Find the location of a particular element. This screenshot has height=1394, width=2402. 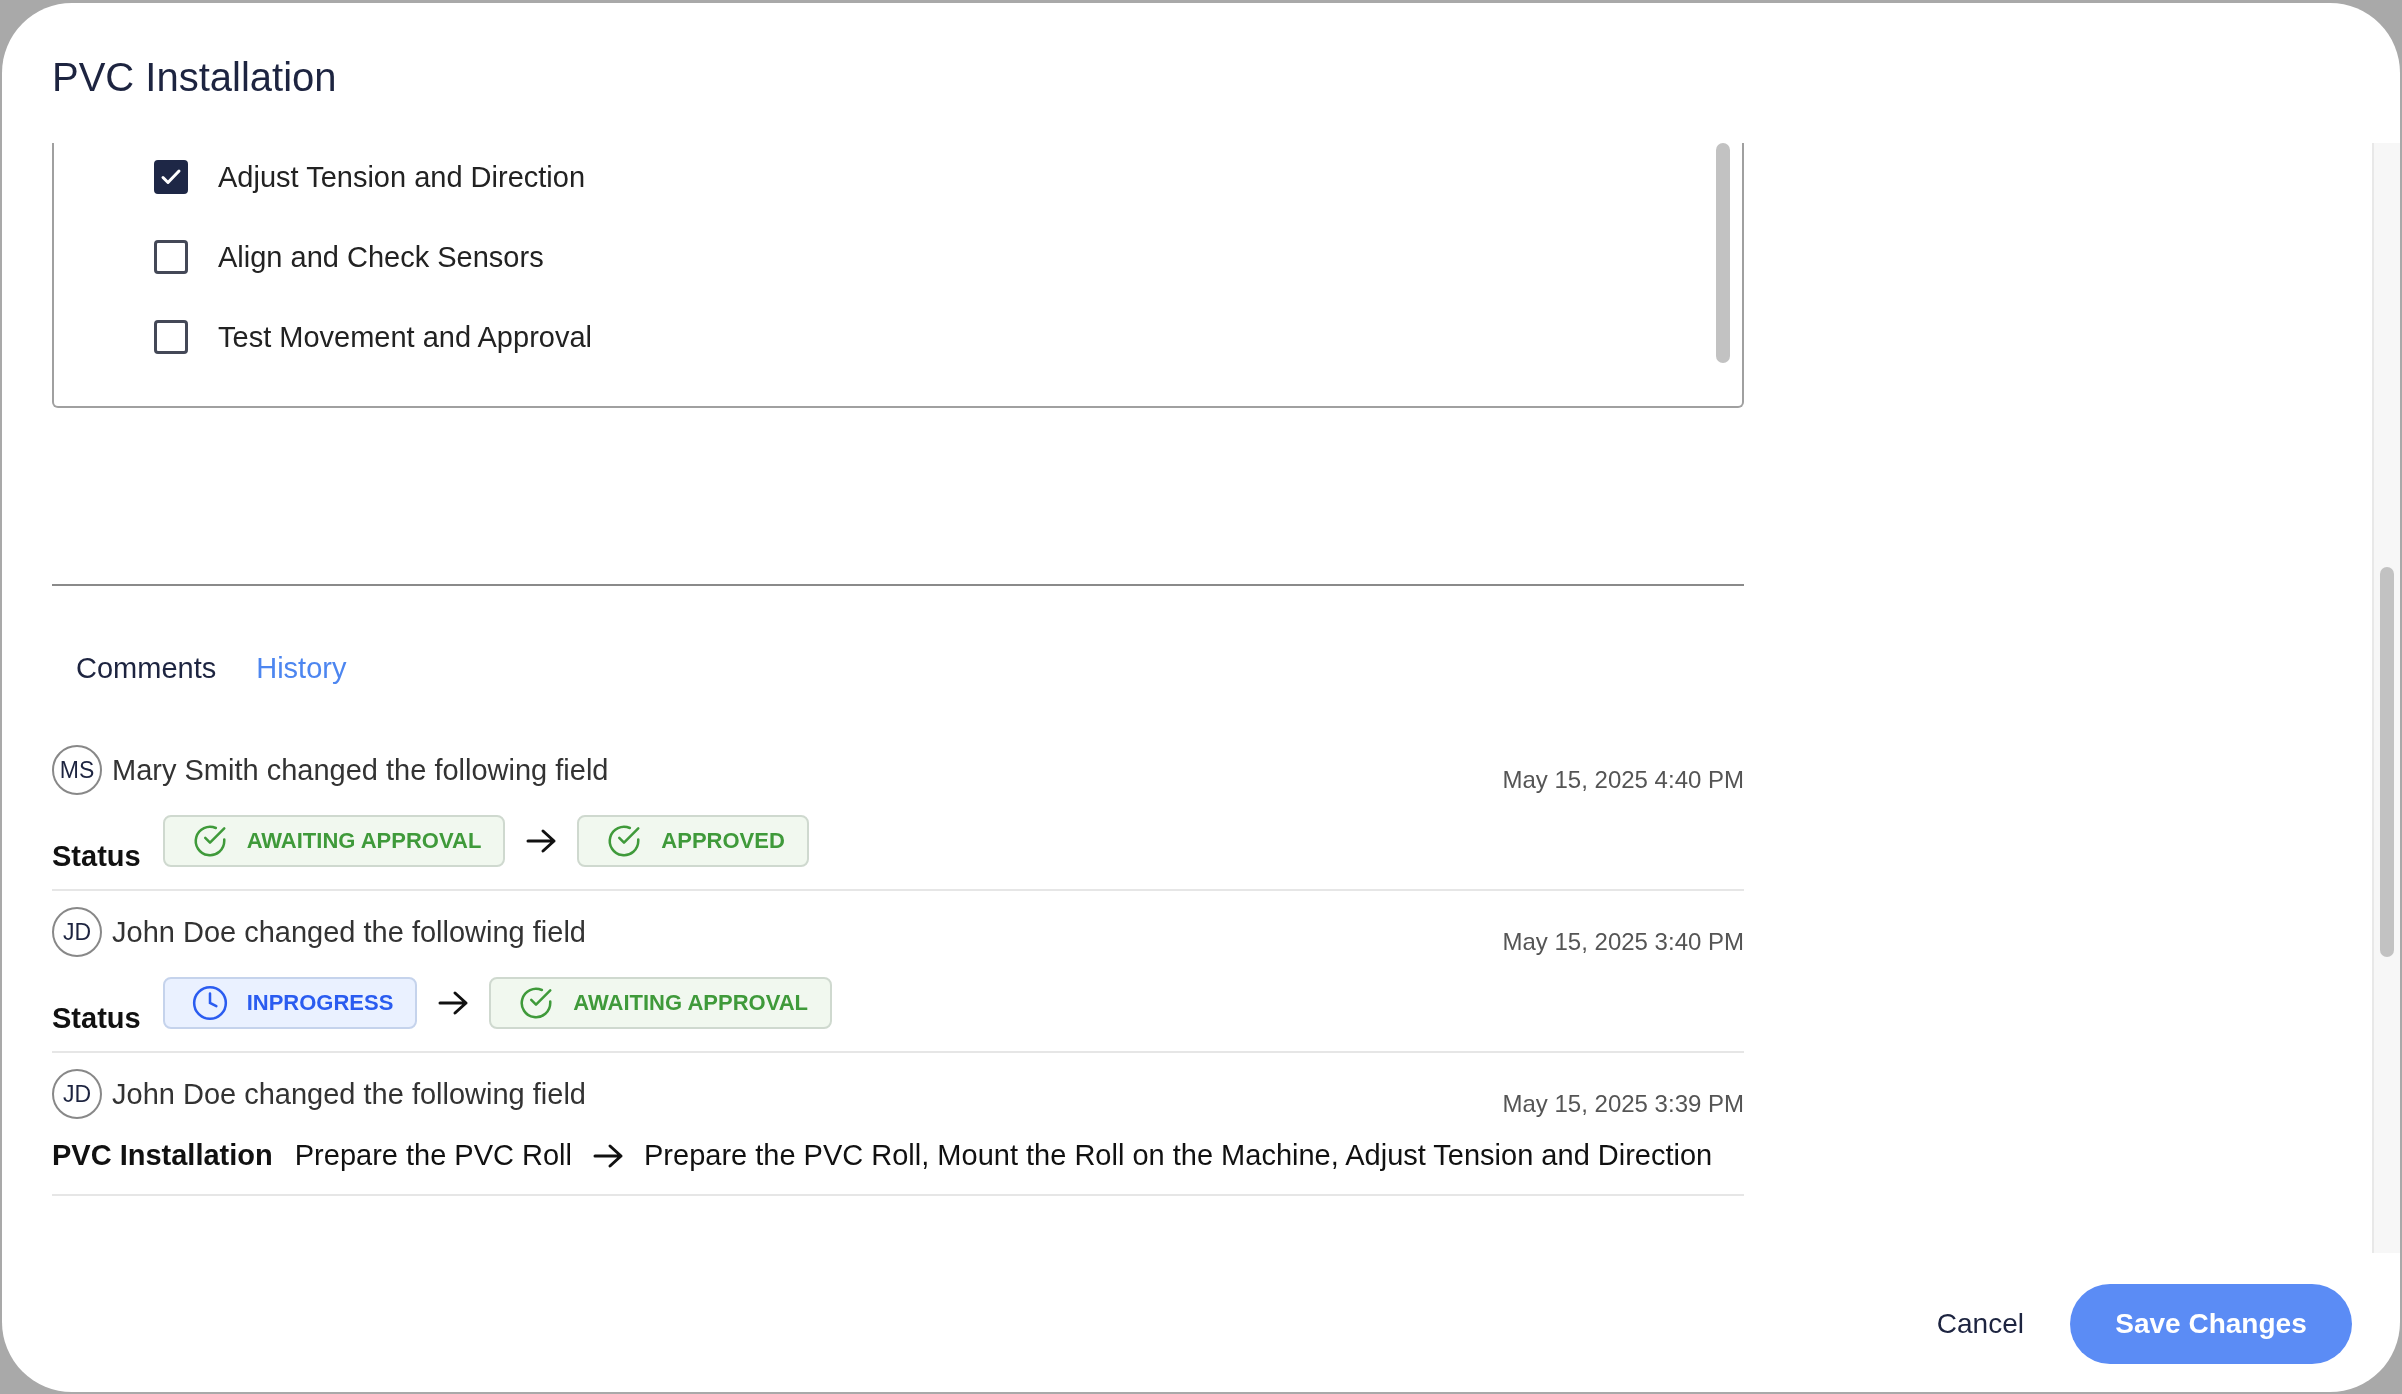

timestamp: May 15, 2025 3:40 PM is located at coordinates (1623, 942).